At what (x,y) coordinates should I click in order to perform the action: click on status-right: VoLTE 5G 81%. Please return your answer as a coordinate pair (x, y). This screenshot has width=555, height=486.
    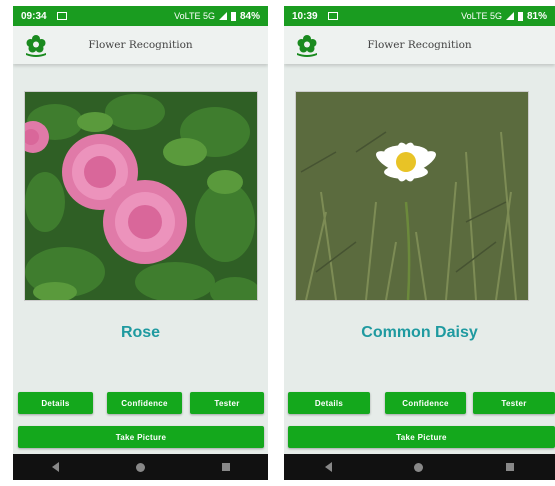
    Looking at the image, I should click on (504, 16).